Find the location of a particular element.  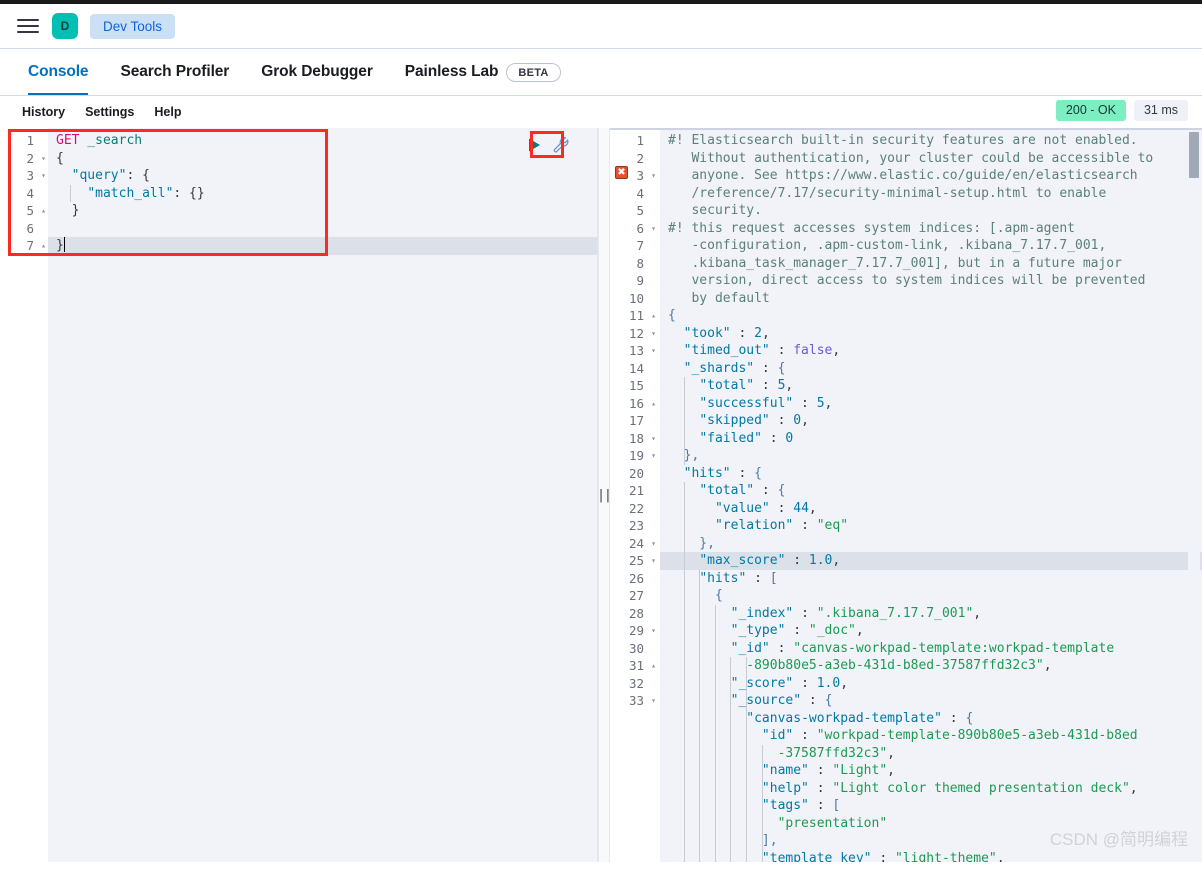

request-code-line: "match_all": {} is located at coordinates (322, 193).